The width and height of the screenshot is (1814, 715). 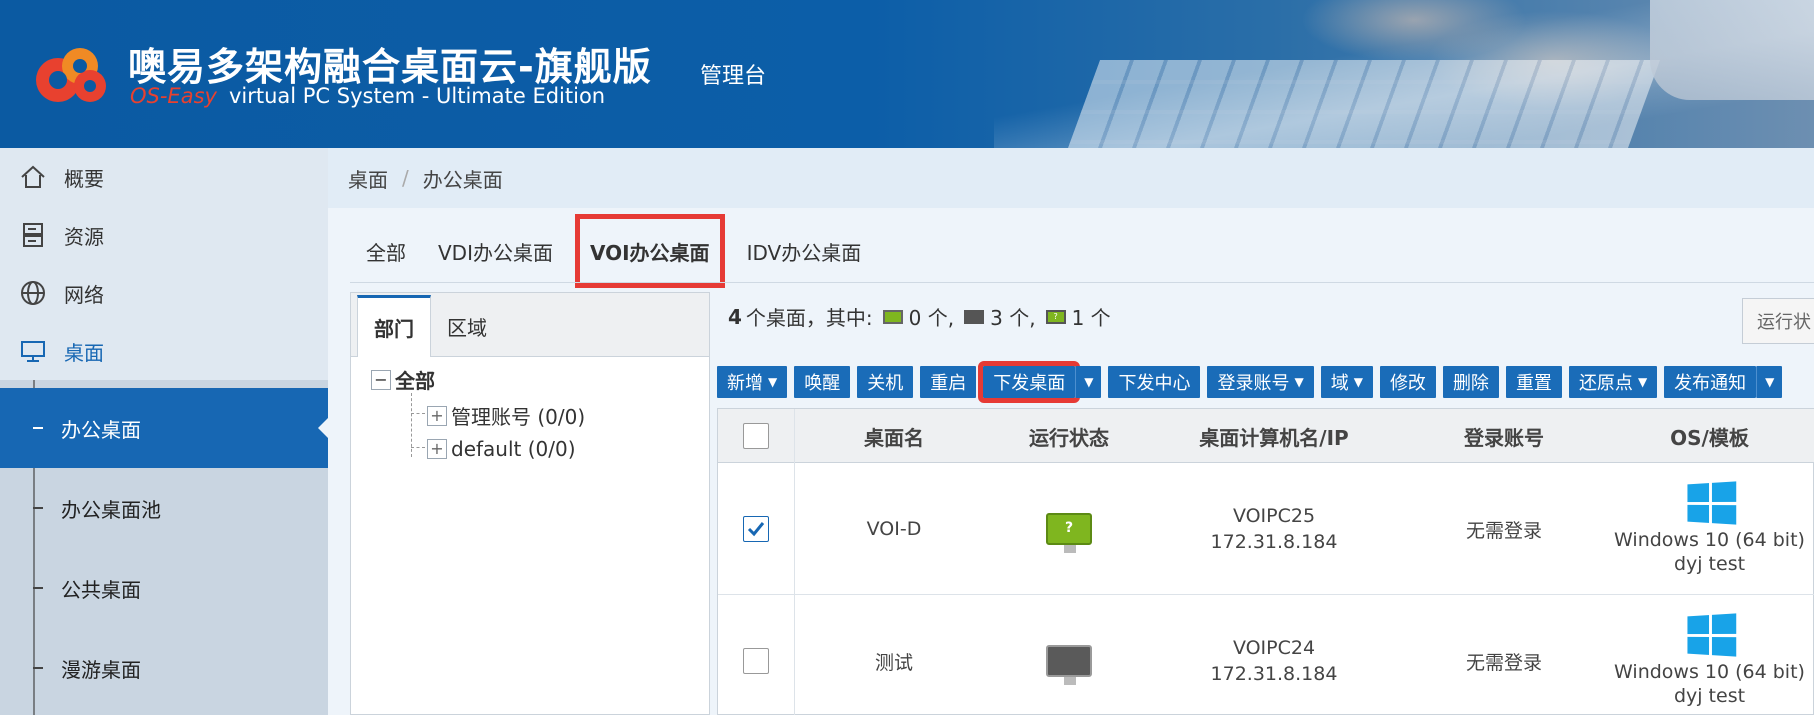 What do you see at coordinates (84, 178) in the screenshot?
I see `sidebar-item-label: 概要` at bounding box center [84, 178].